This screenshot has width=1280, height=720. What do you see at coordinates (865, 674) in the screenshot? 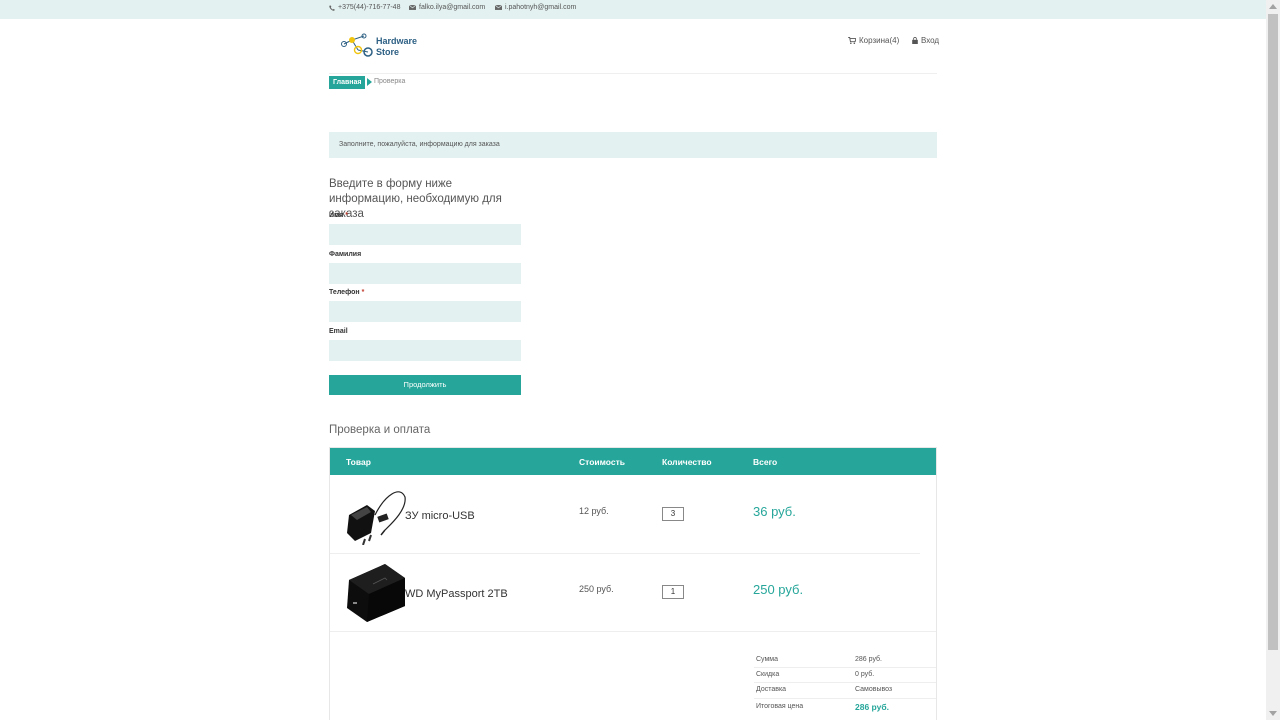
I see `summary-value: 0 руб.` at bounding box center [865, 674].